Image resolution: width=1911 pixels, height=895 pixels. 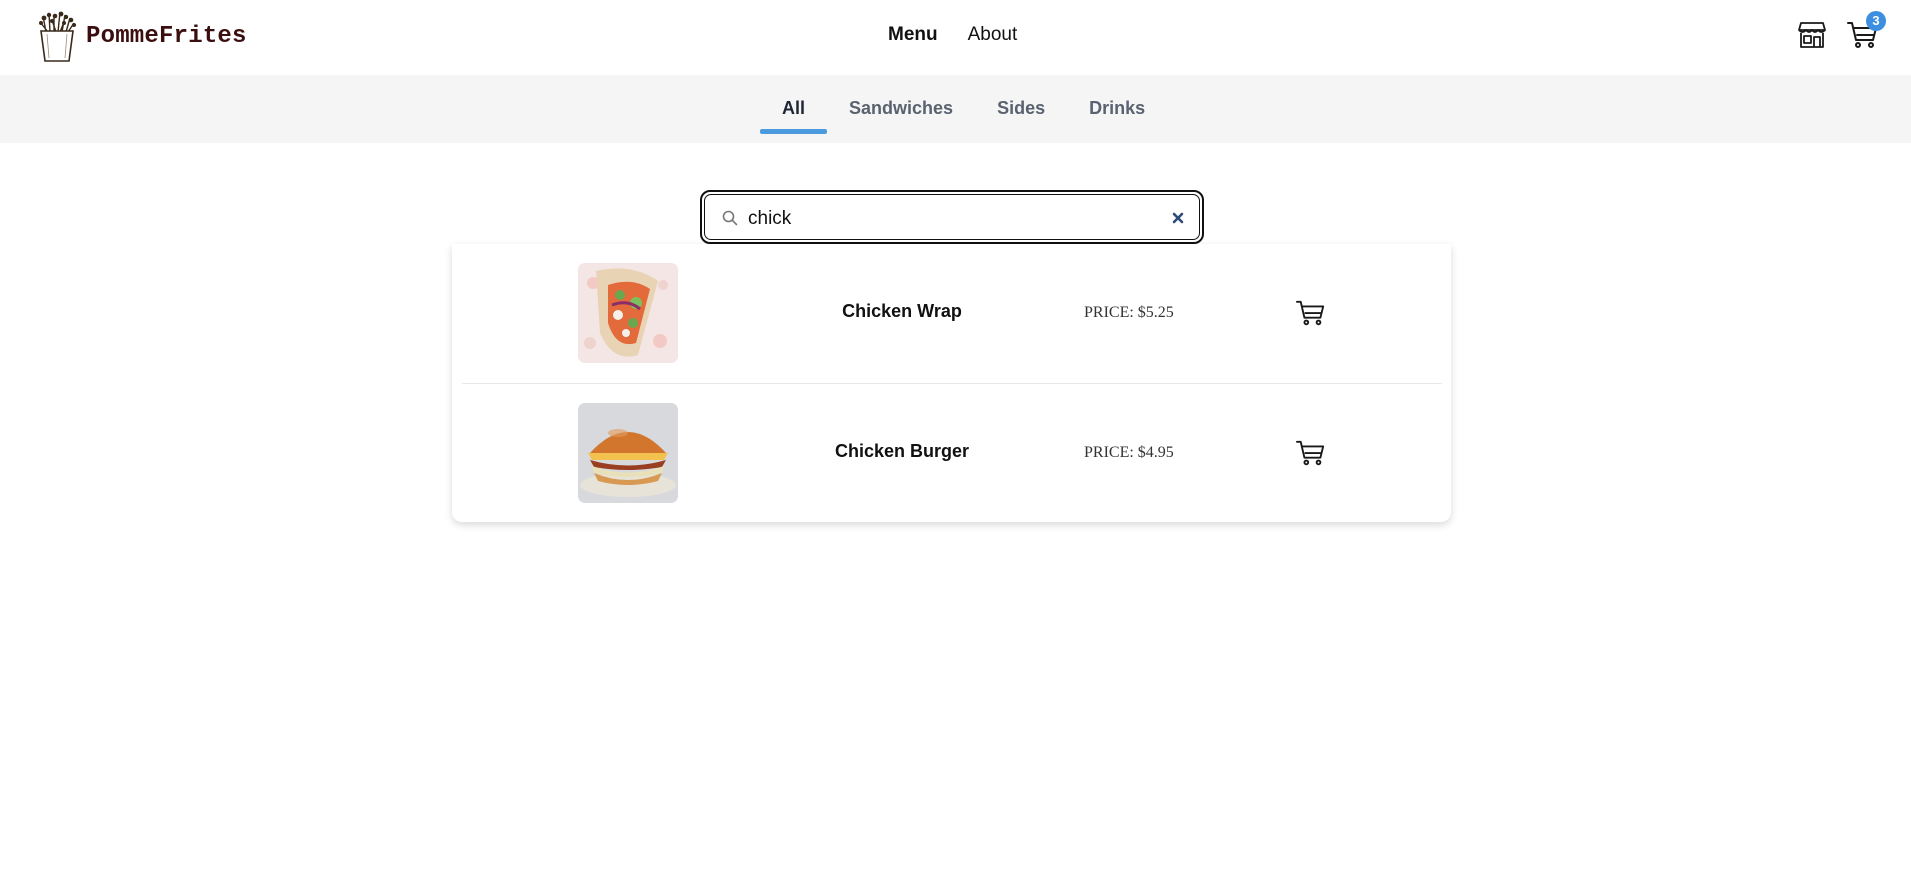 What do you see at coordinates (730, 218) in the screenshot?
I see `search-icon` at bounding box center [730, 218].